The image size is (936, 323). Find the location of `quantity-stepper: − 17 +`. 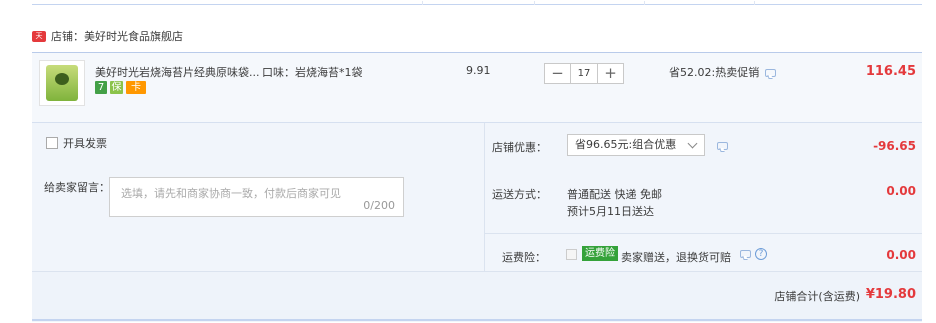

quantity-stepper: − 17 + is located at coordinates (584, 73).